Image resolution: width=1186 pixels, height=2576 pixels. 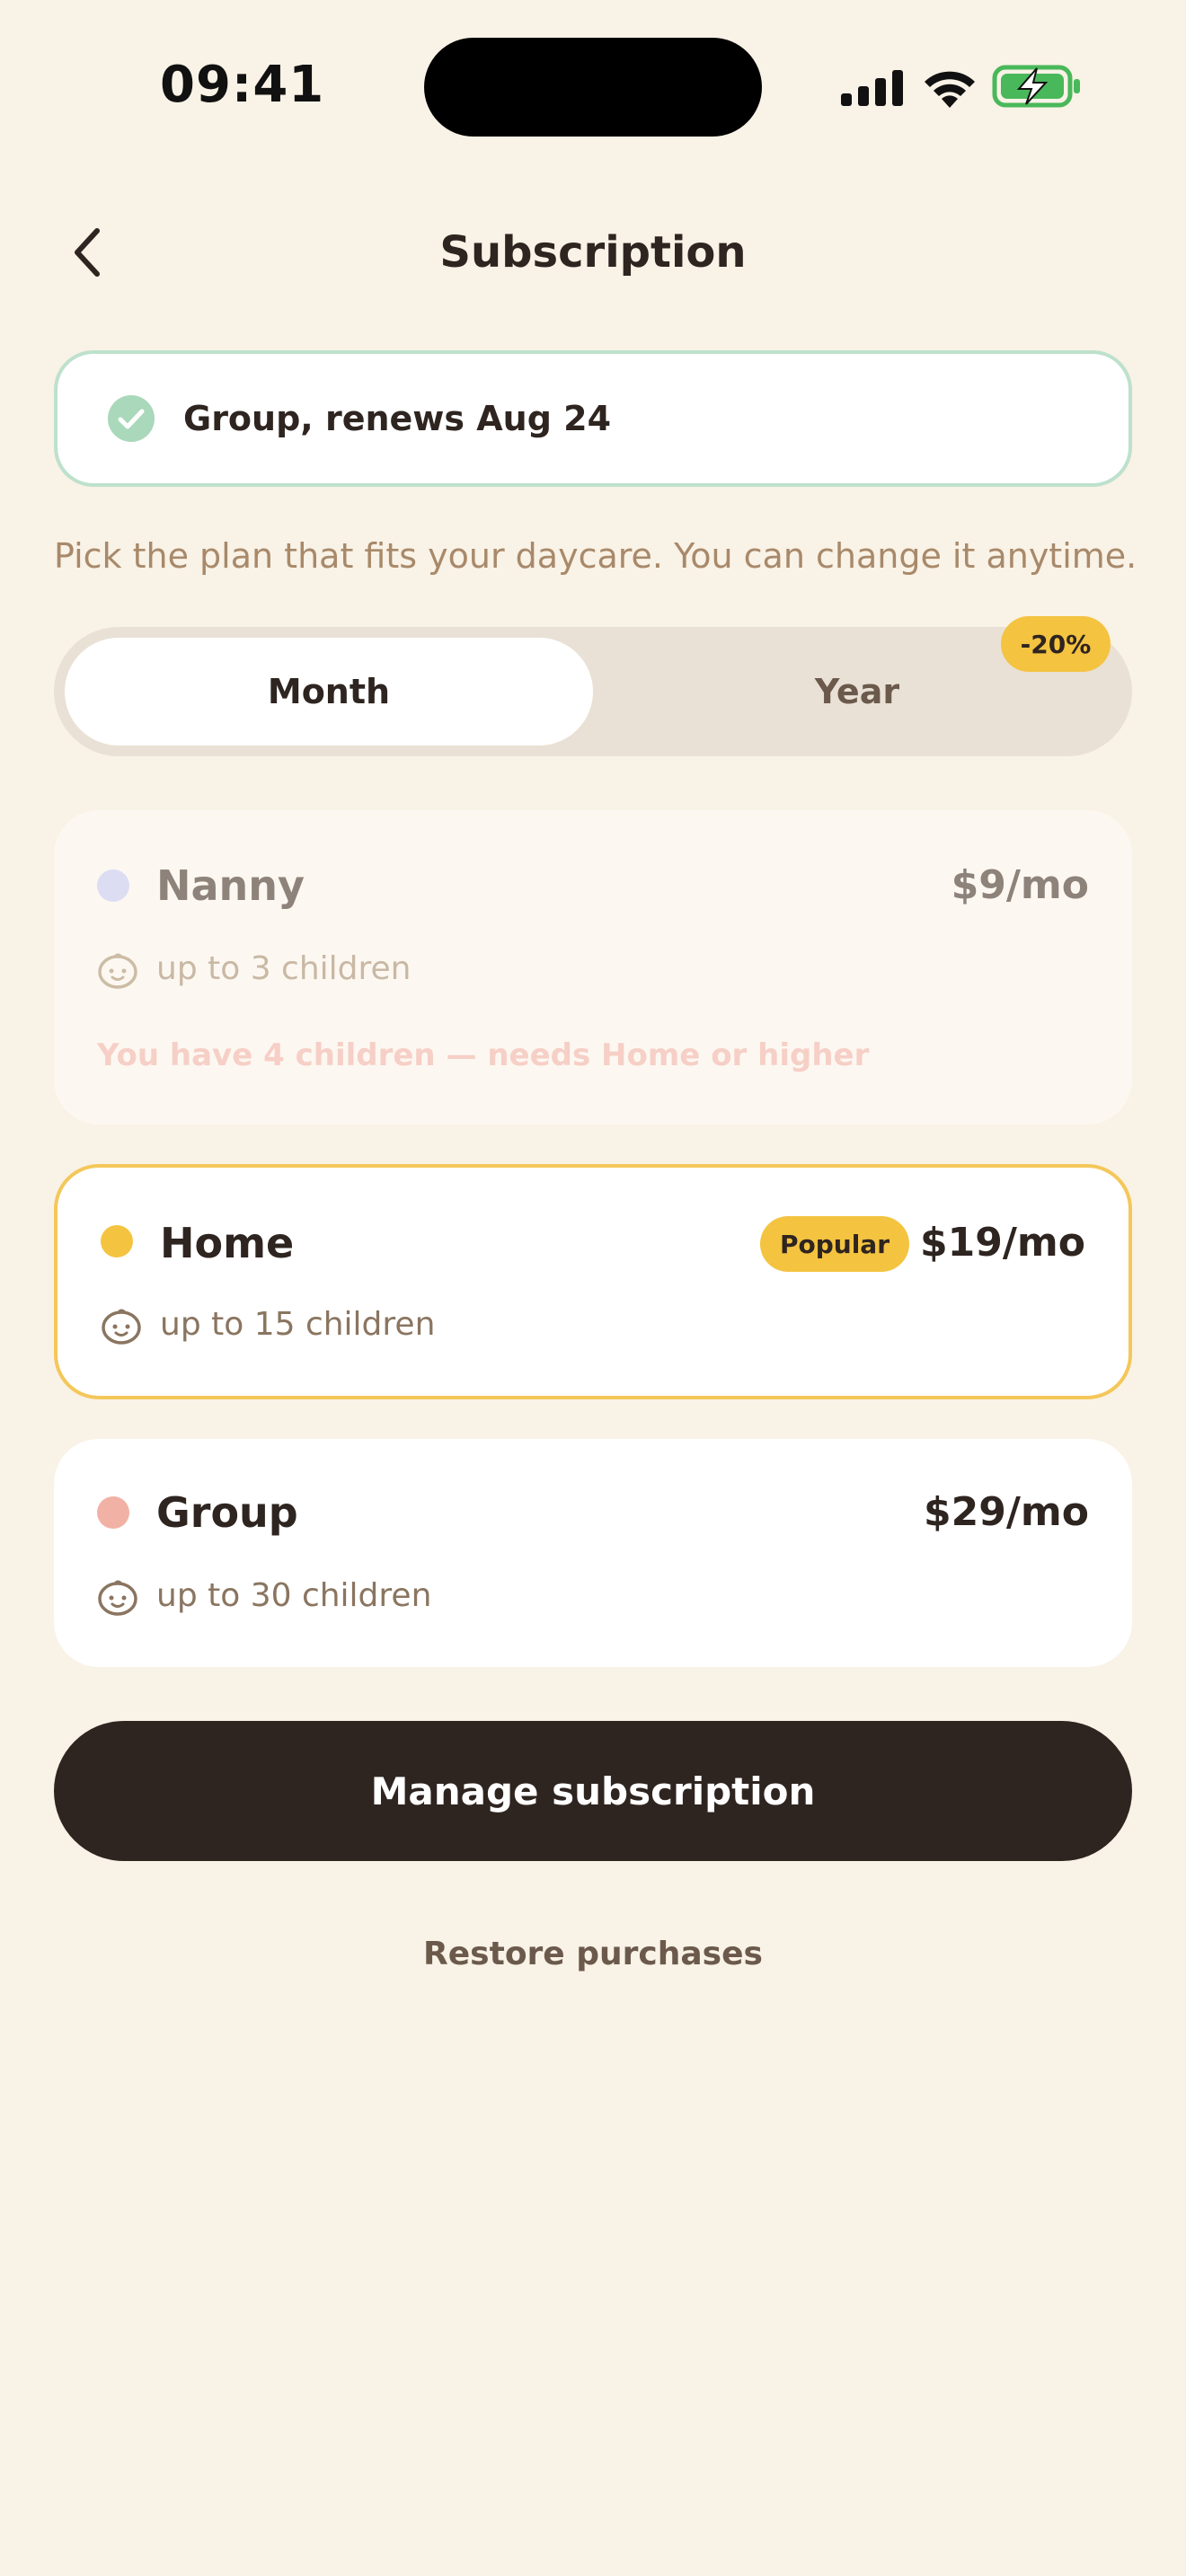 What do you see at coordinates (131, 418) in the screenshot?
I see `check-circle-icon` at bounding box center [131, 418].